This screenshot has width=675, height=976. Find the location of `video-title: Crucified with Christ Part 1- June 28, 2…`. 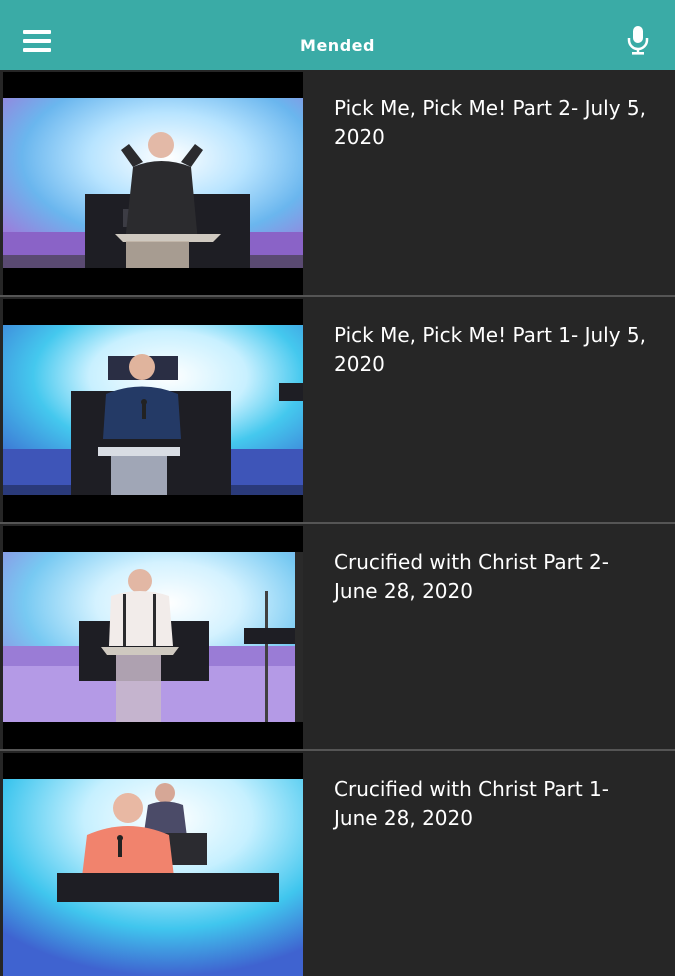

video-title: Crucified with Christ Part 1- June 28, 2… is located at coordinates (494, 804).